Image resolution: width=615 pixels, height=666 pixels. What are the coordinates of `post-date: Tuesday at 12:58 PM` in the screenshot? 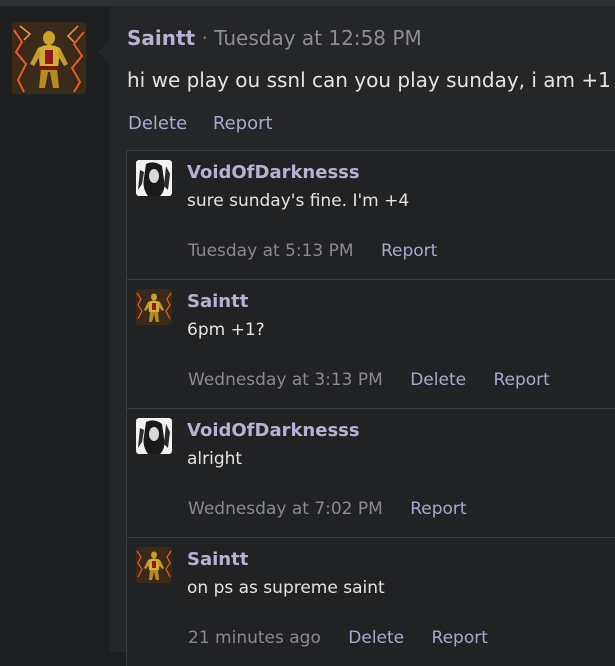 It's located at (318, 38).